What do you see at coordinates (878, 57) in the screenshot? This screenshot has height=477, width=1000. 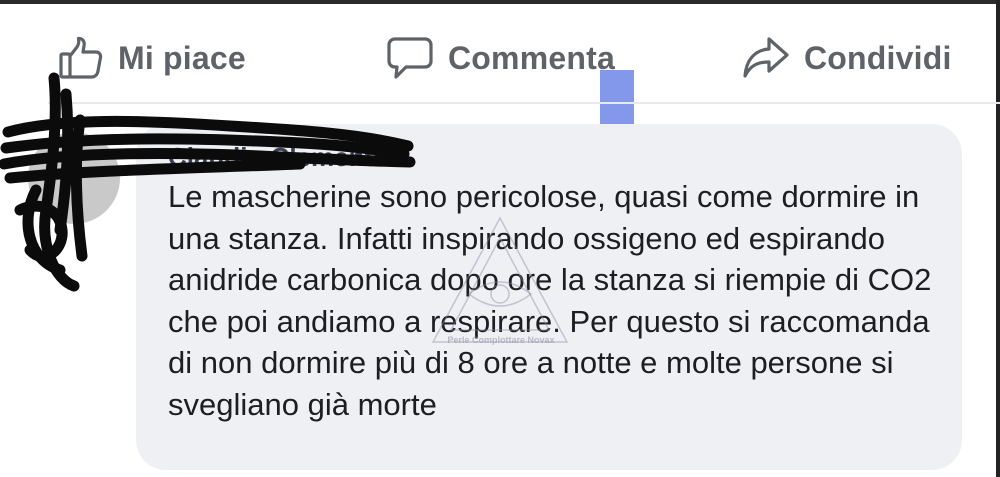 I see `share-label: Condividi` at bounding box center [878, 57].